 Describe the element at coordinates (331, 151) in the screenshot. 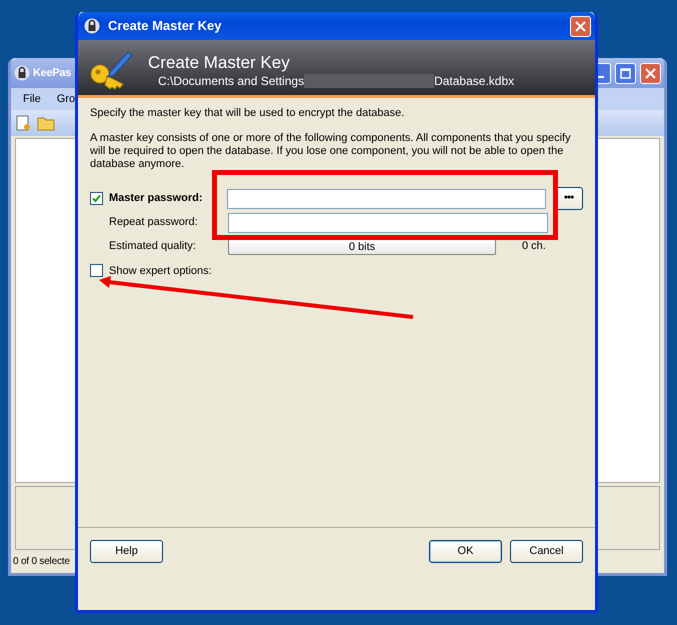

I see `description-text: A master key consists of one or more of the following components. All components that you specify will be required to open the database. If you lose one component, you will not be able to open the database anymore.` at that location.